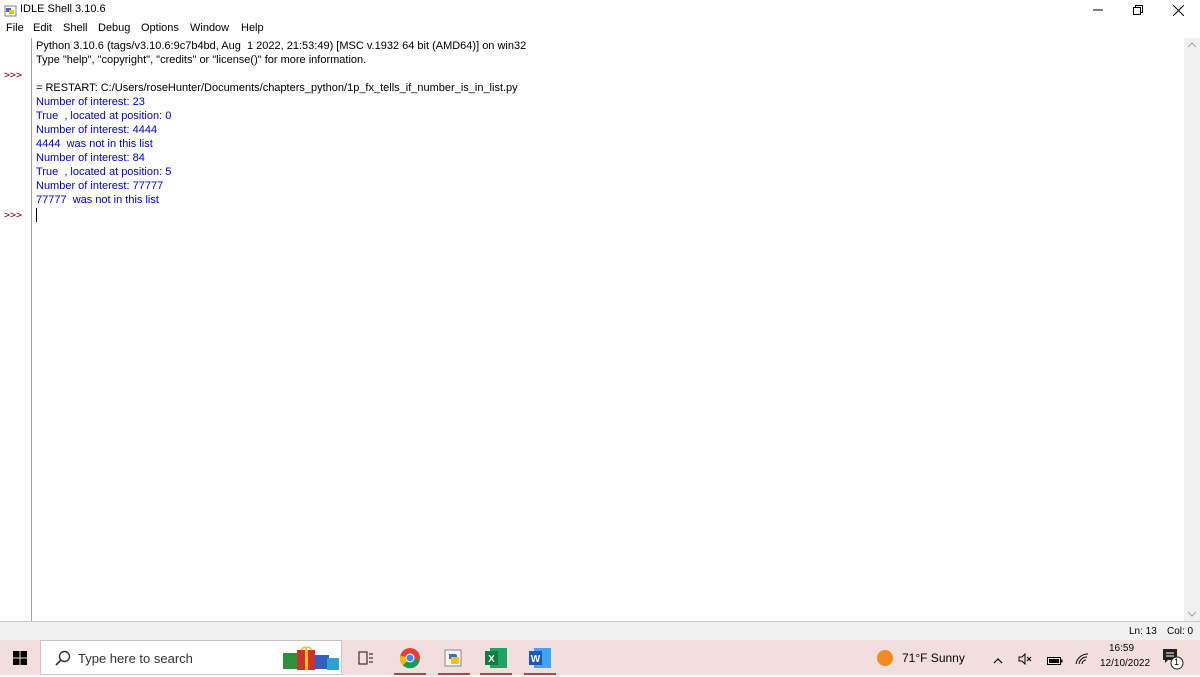 The width and height of the screenshot is (1200, 677). I want to click on taskbar-search-box: Type here to search, so click(191, 657).